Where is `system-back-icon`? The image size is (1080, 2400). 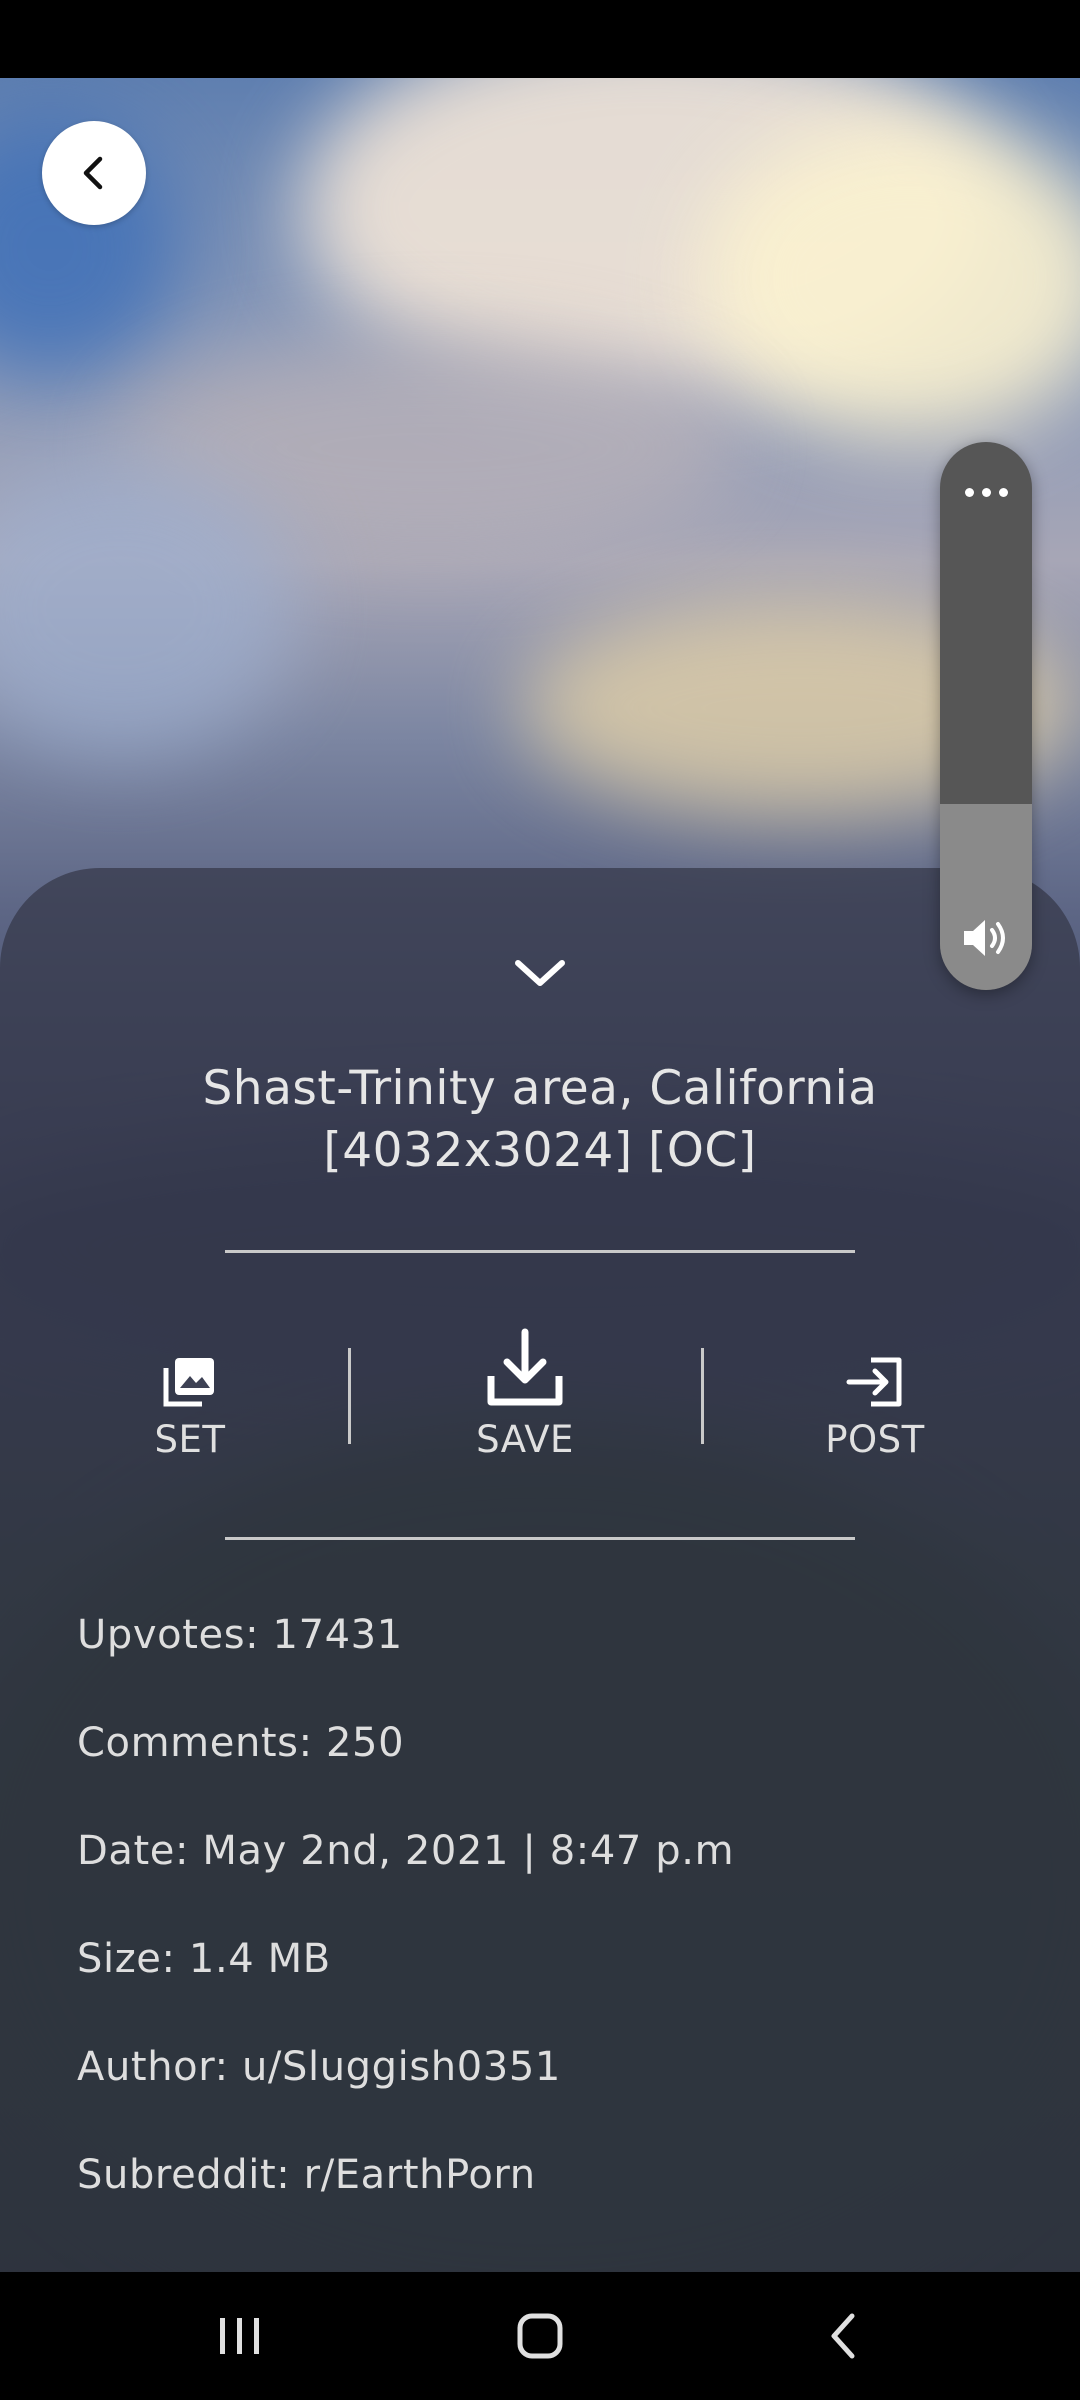
system-back-icon is located at coordinates (843, 2336).